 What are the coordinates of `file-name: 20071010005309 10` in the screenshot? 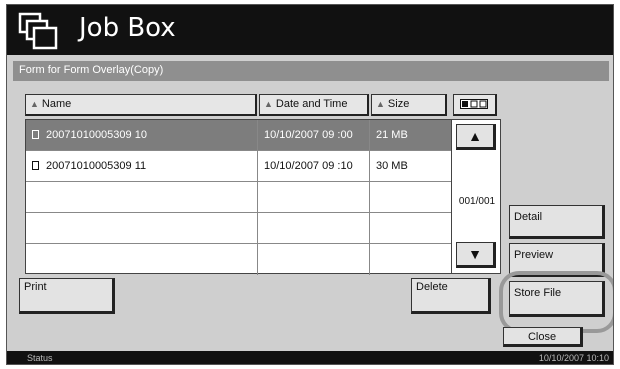 It's located at (96, 135).